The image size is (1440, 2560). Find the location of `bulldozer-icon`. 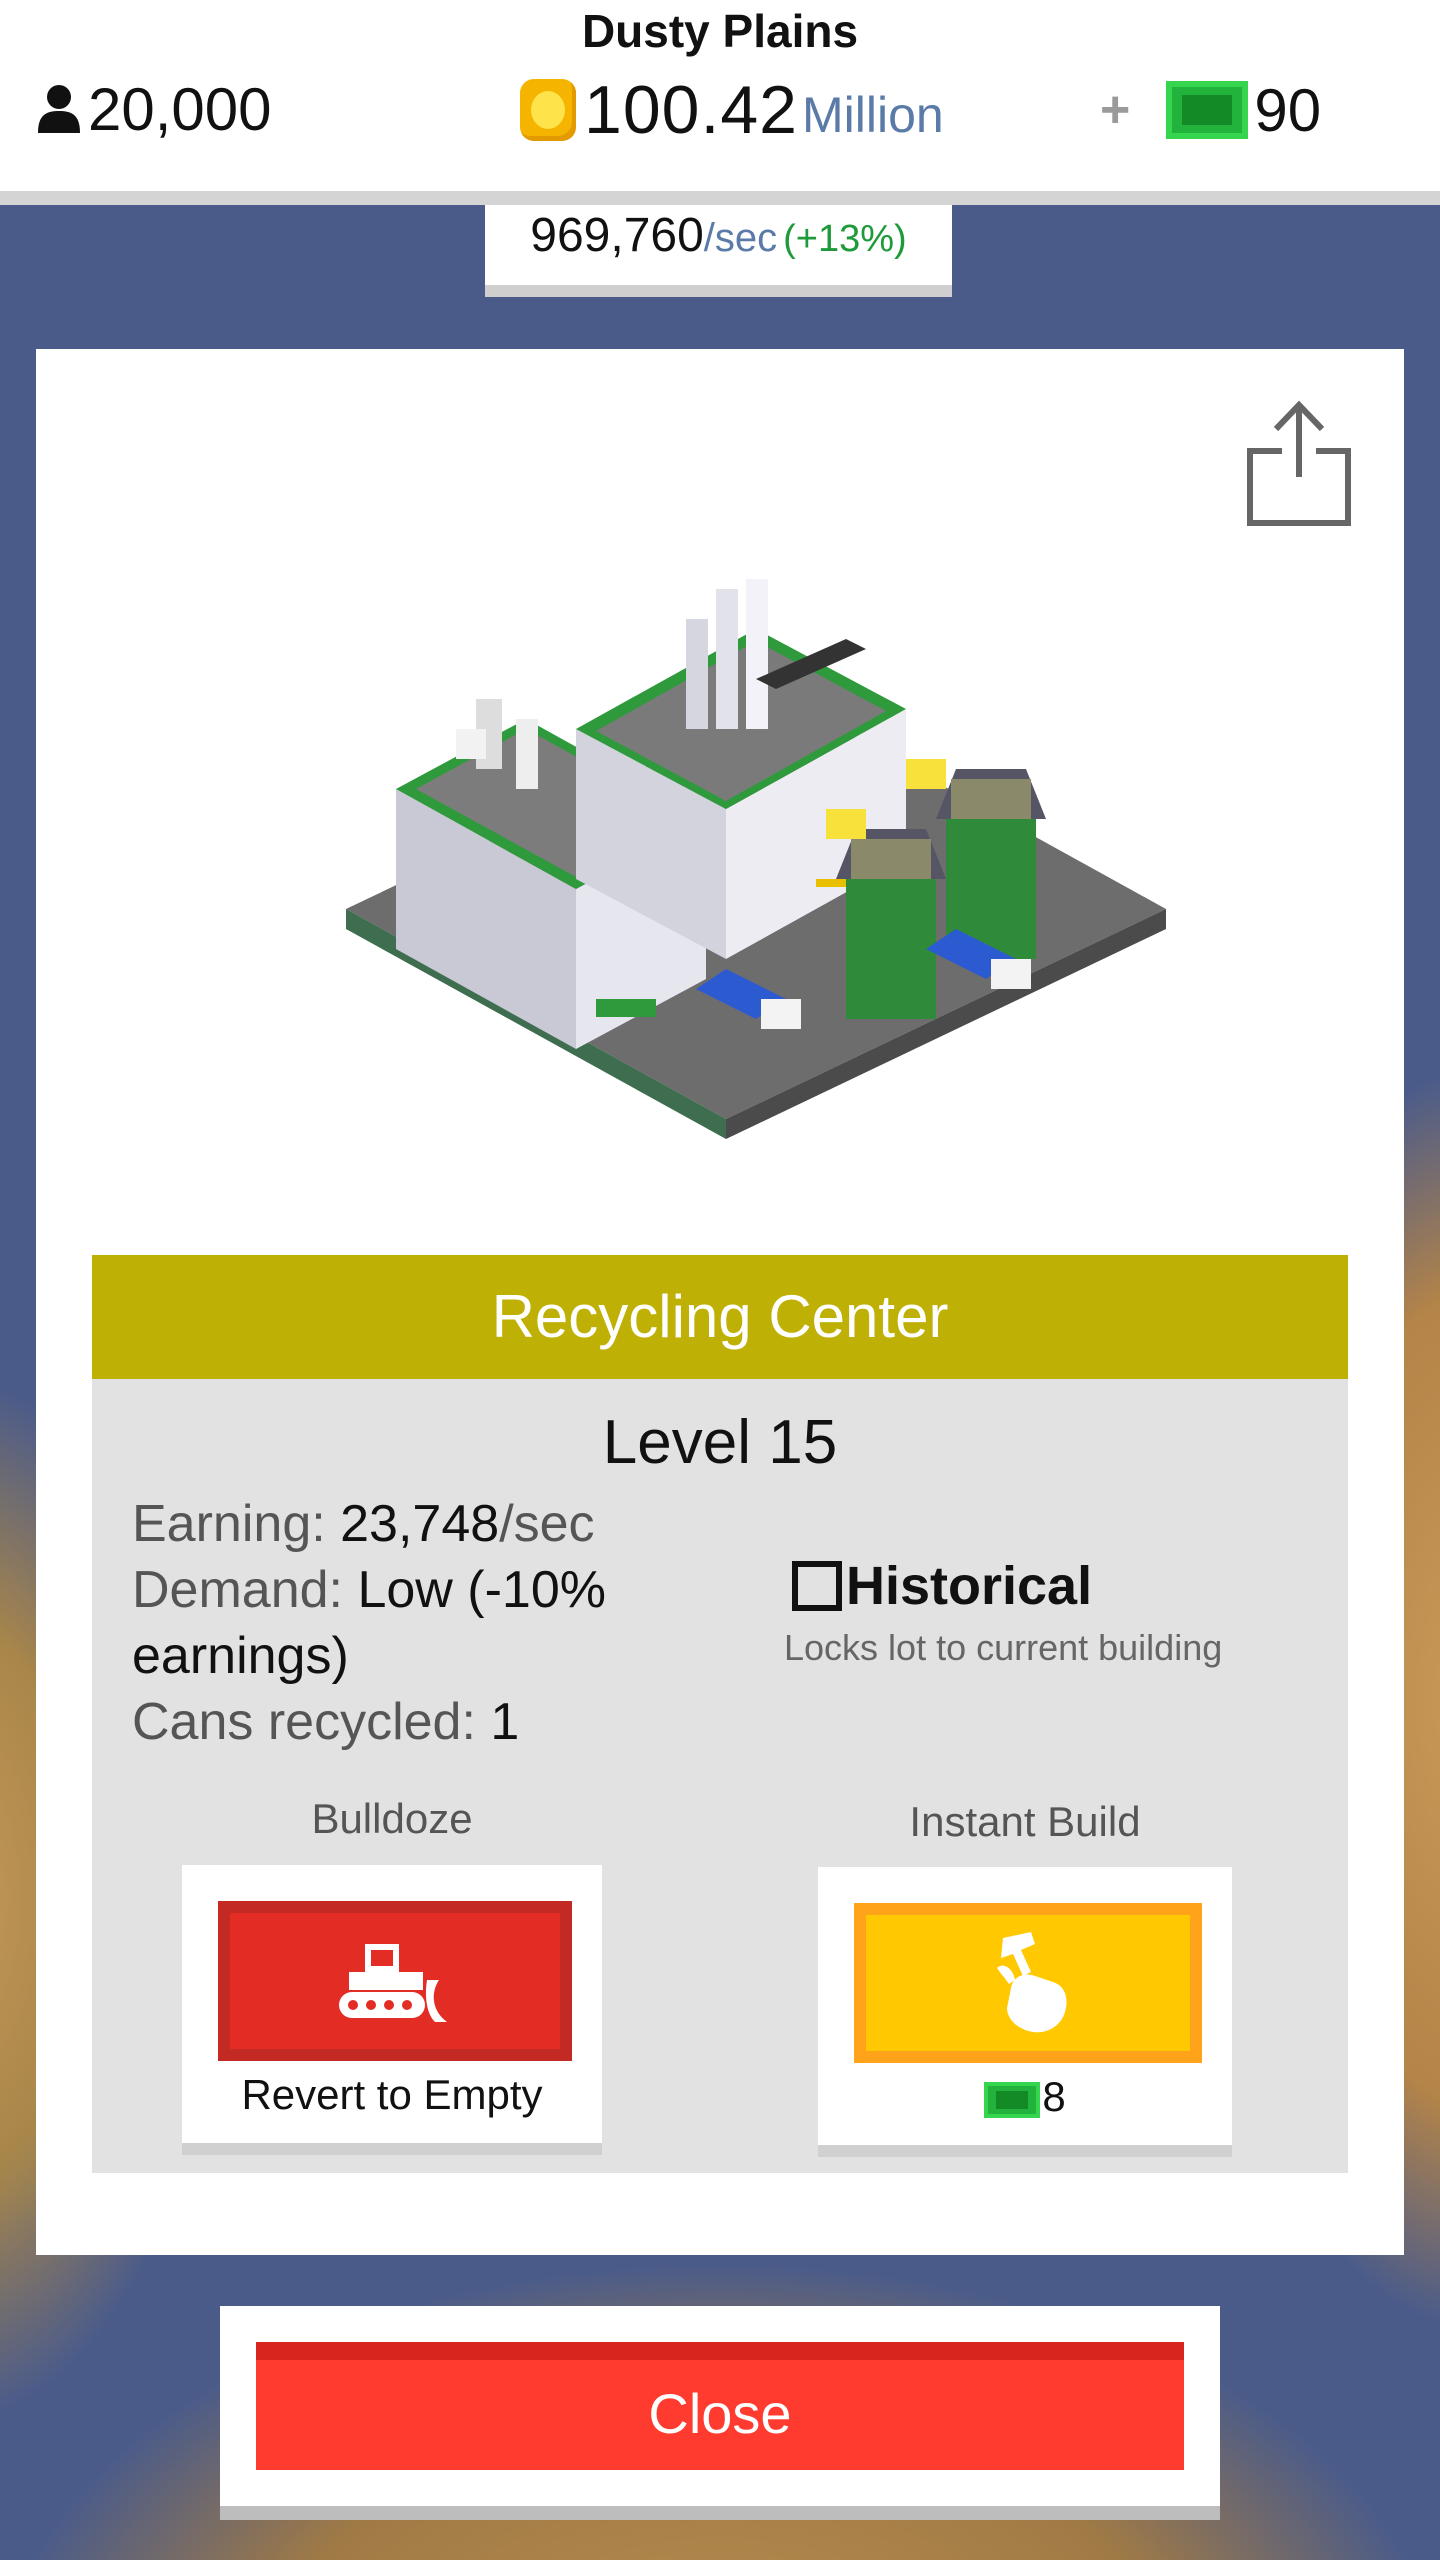

bulldozer-icon is located at coordinates (393, 1983).